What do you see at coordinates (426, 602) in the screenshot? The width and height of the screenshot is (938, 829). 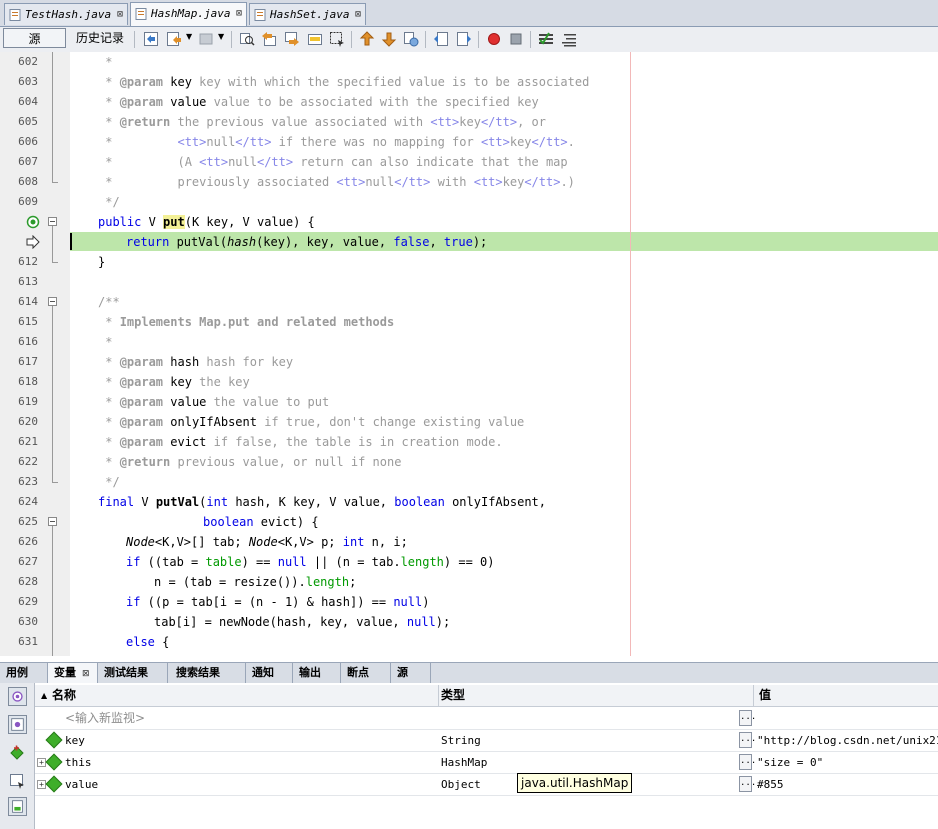 I see `code-token: )` at bounding box center [426, 602].